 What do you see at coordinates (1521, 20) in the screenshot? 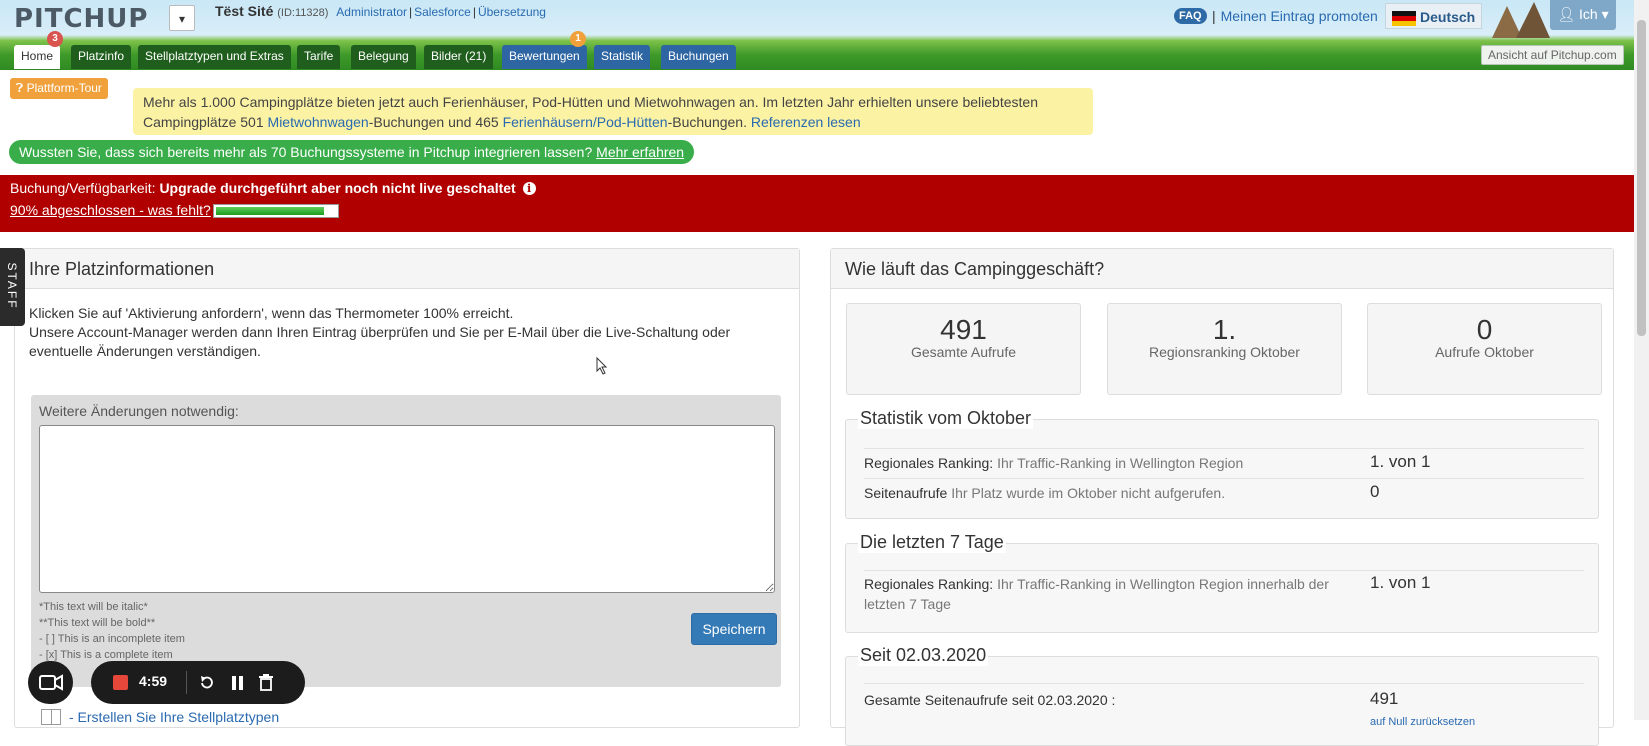
I see `tents-icon` at bounding box center [1521, 20].